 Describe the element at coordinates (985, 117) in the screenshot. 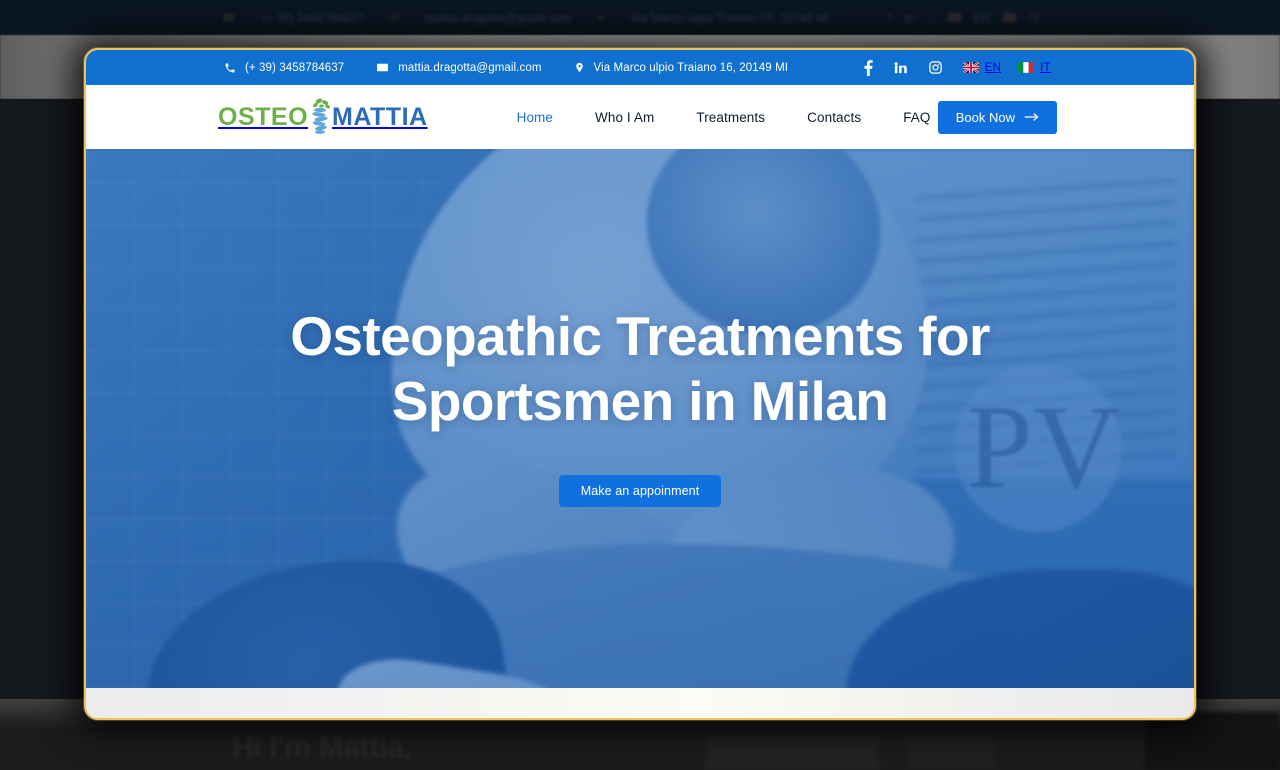

I see `book-now-label: Book Now` at that location.